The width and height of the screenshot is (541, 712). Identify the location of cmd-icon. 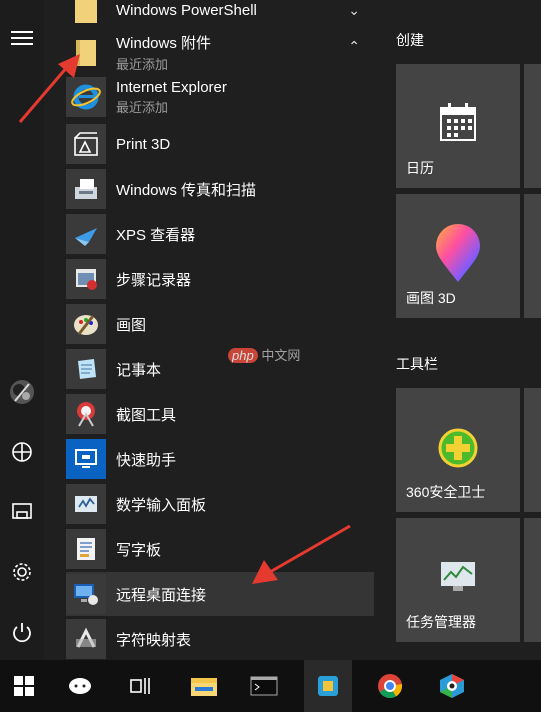
(264, 686).